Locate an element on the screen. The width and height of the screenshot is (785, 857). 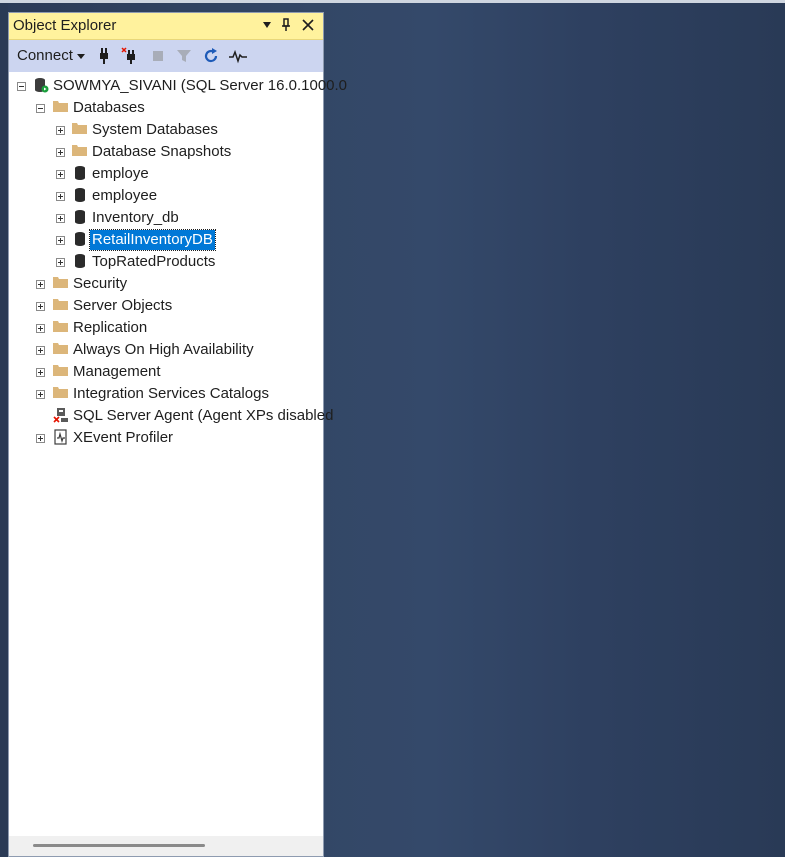
refresh-icon is located at coordinates (211, 56).